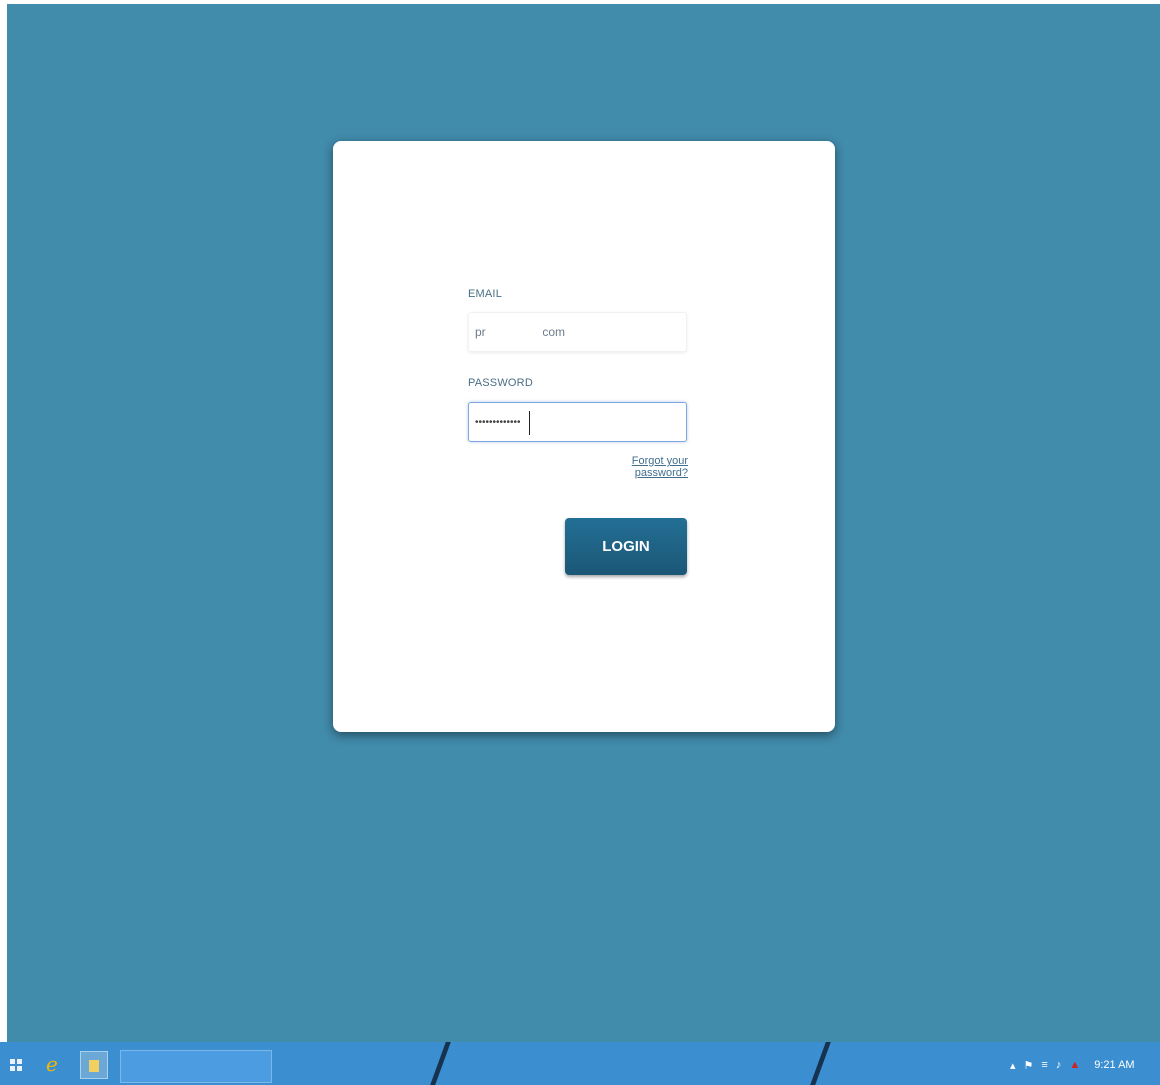 The width and height of the screenshot is (1160, 1085). Describe the element at coordinates (94, 1065) in the screenshot. I see `file-explorer-icon` at that location.